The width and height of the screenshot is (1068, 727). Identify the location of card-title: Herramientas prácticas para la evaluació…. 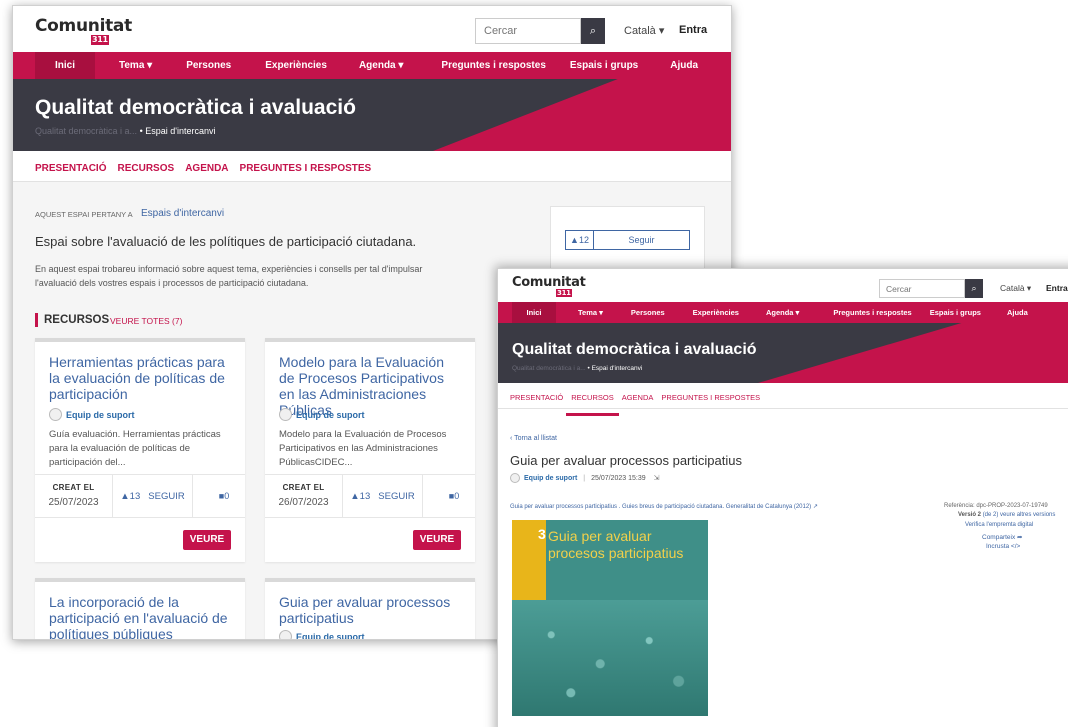
(140, 378).